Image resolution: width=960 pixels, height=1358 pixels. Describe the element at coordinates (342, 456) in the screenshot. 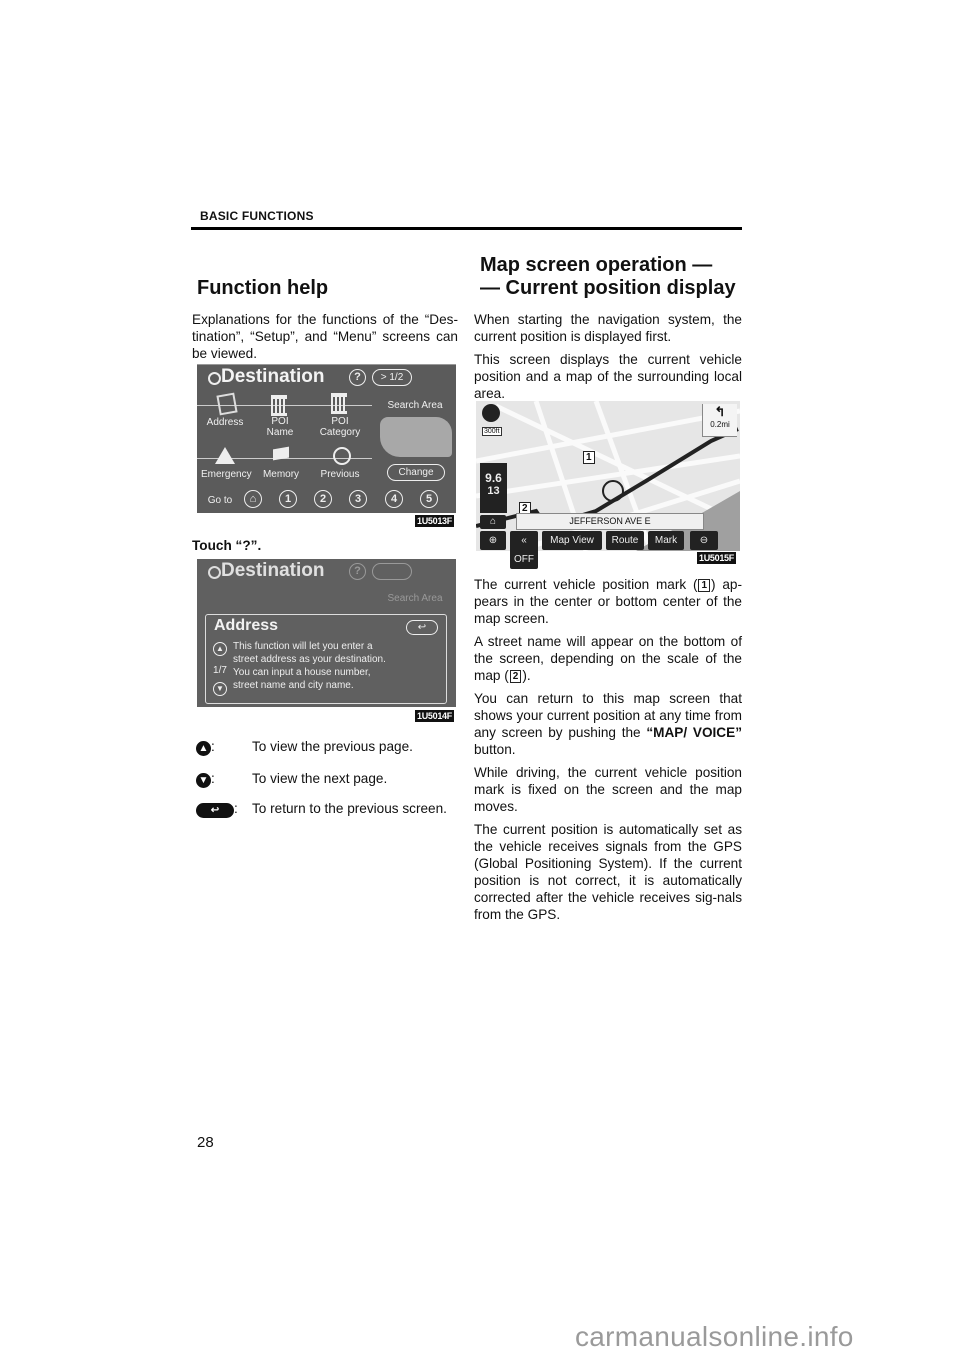

I see `previous-destinations-icon` at that location.